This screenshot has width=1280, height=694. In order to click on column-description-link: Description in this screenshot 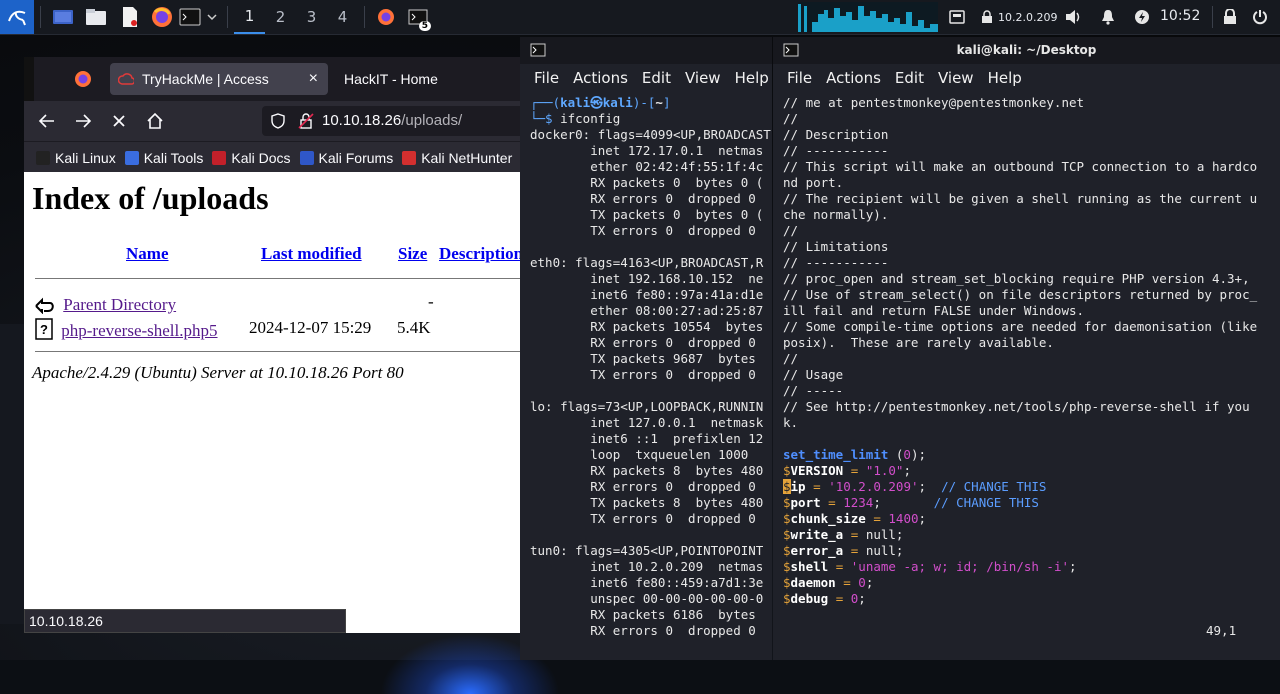, I will do `click(480, 254)`.